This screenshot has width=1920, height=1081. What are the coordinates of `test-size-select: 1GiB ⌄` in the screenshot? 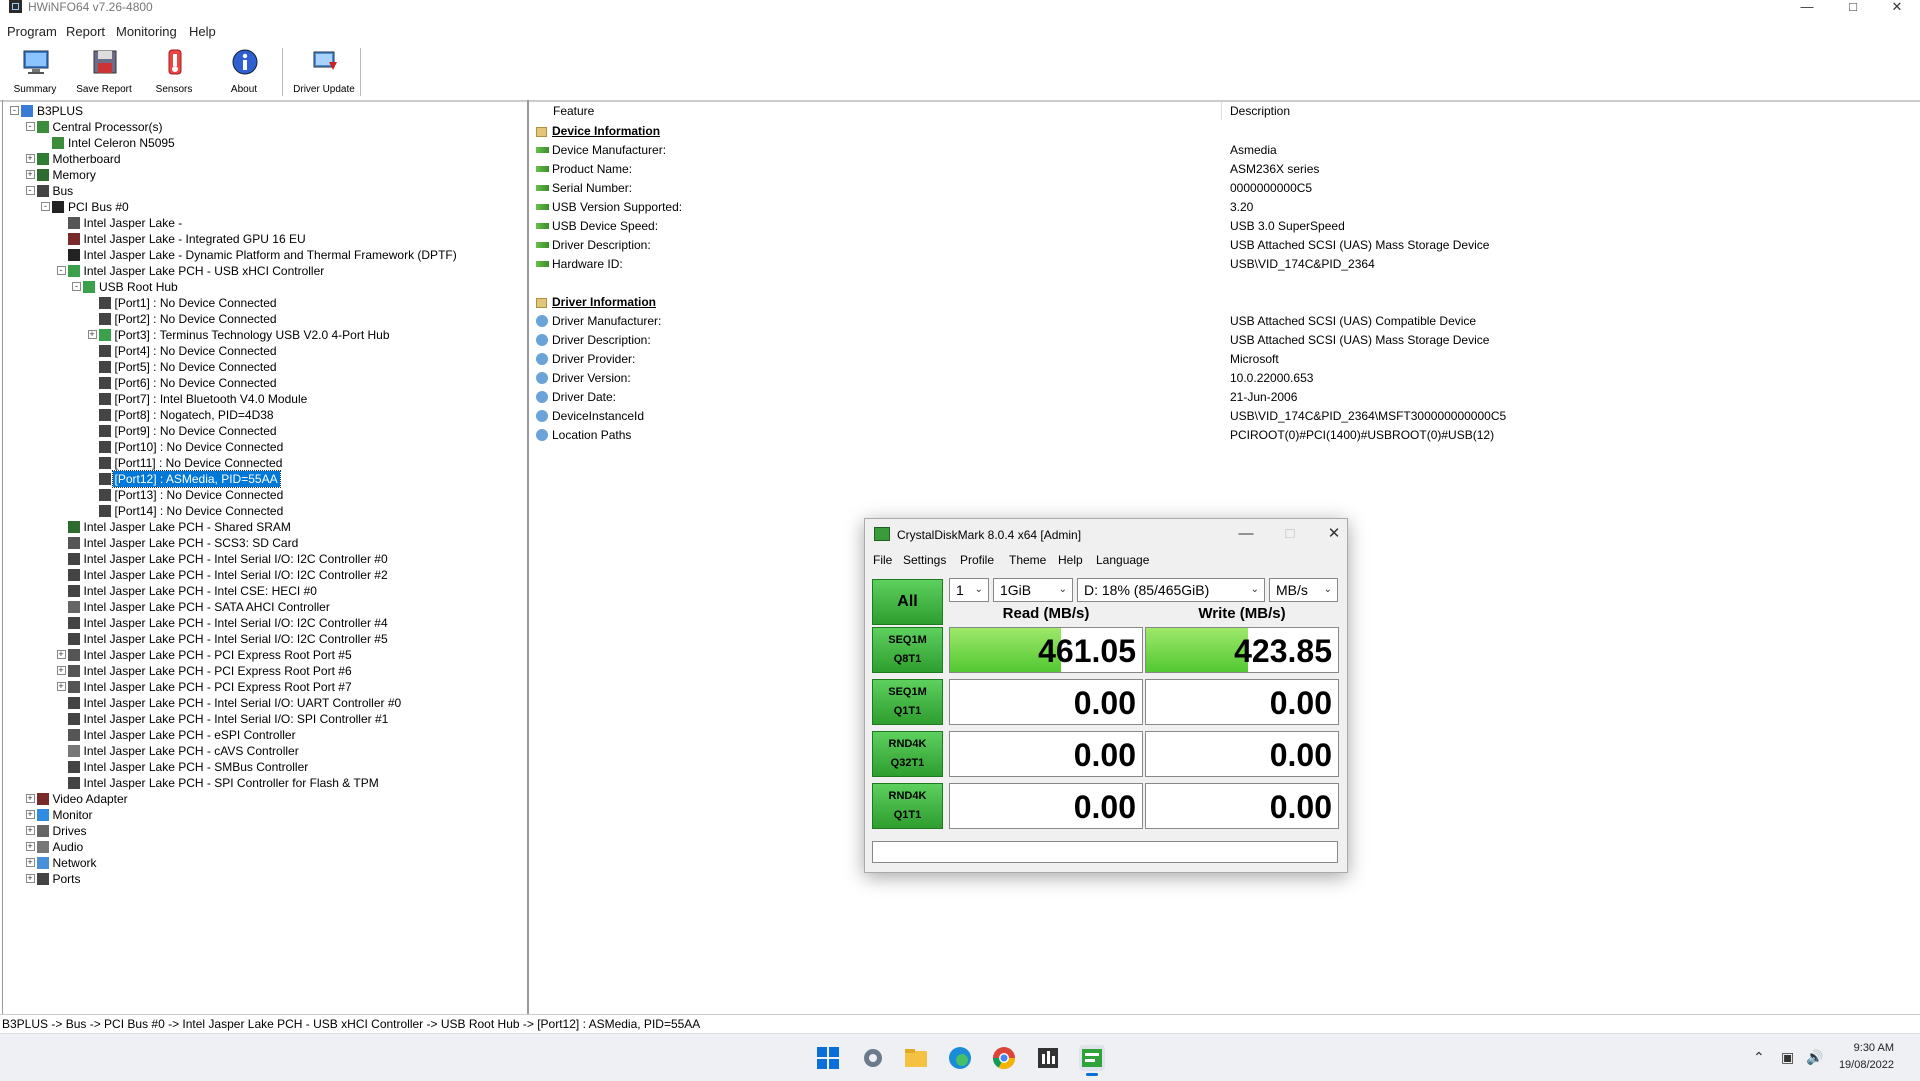 It's located at (1033, 590).